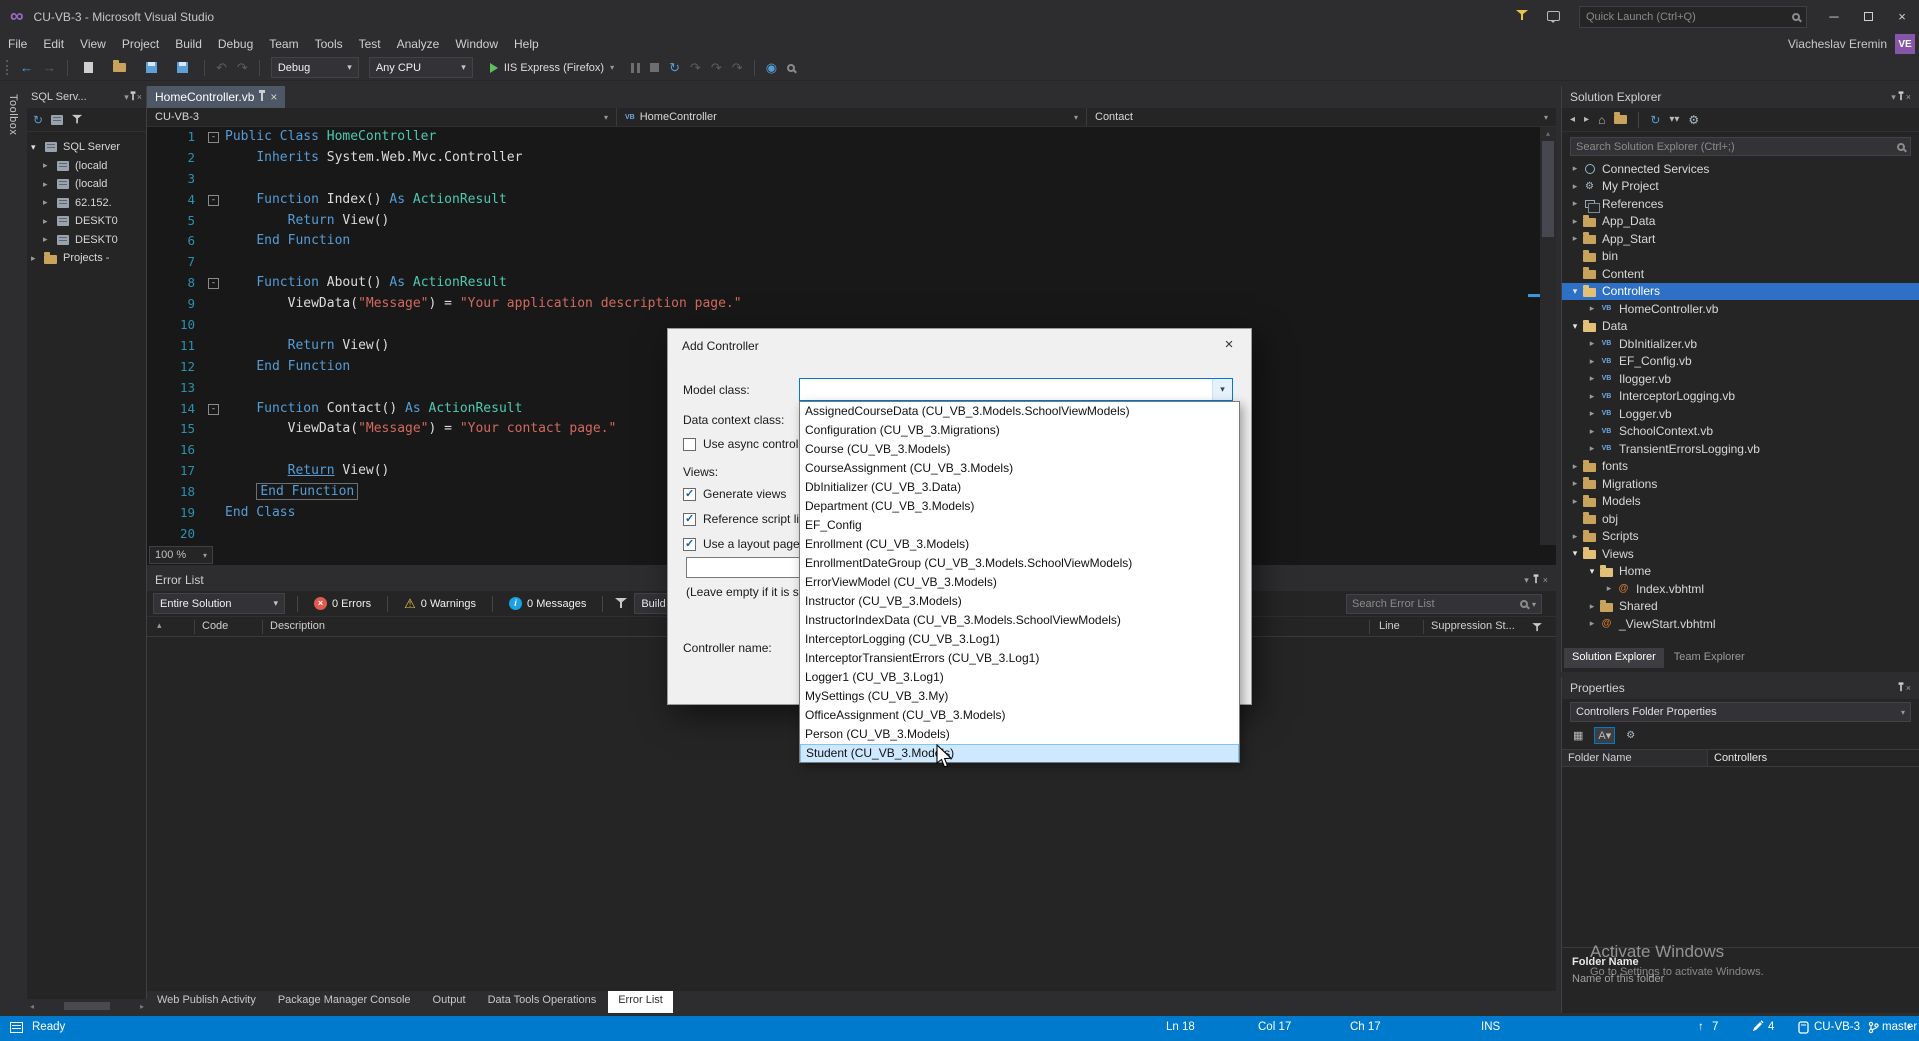 Image resolution: width=1919 pixels, height=1041 pixels. What do you see at coordinates (242, 68) in the screenshot?
I see `redo-icon: ↷` at bounding box center [242, 68].